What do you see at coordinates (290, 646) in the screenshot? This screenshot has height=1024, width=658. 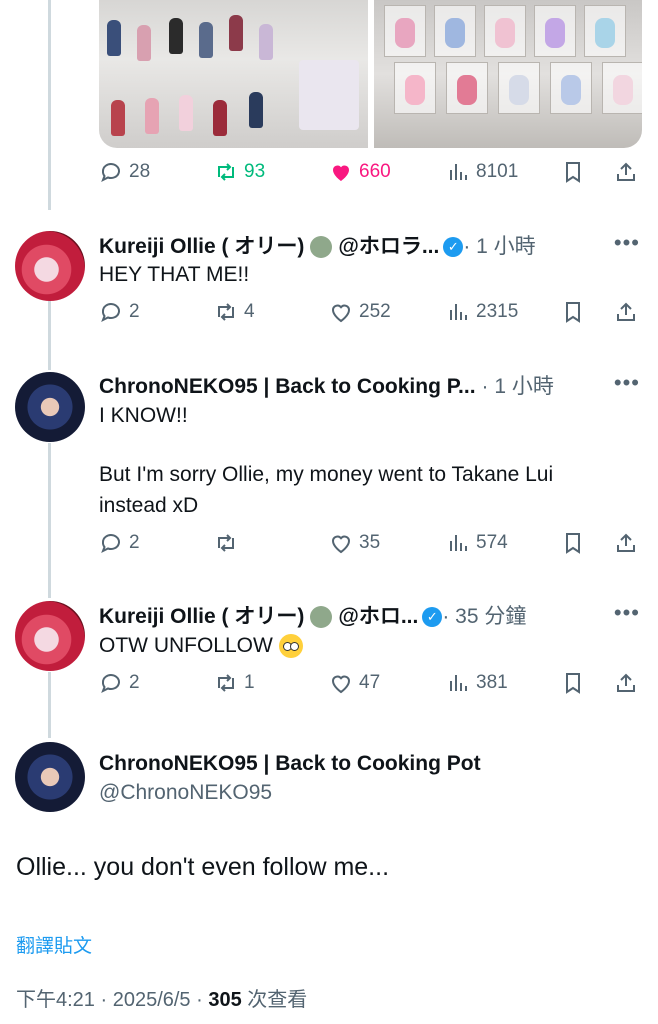 I see `eye-roll-emoji-icon` at bounding box center [290, 646].